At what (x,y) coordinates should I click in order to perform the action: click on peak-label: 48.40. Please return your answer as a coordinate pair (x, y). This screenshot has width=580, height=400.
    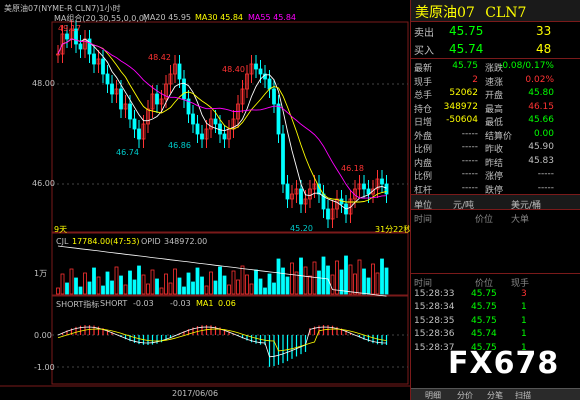
    Looking at the image, I should click on (233, 69).